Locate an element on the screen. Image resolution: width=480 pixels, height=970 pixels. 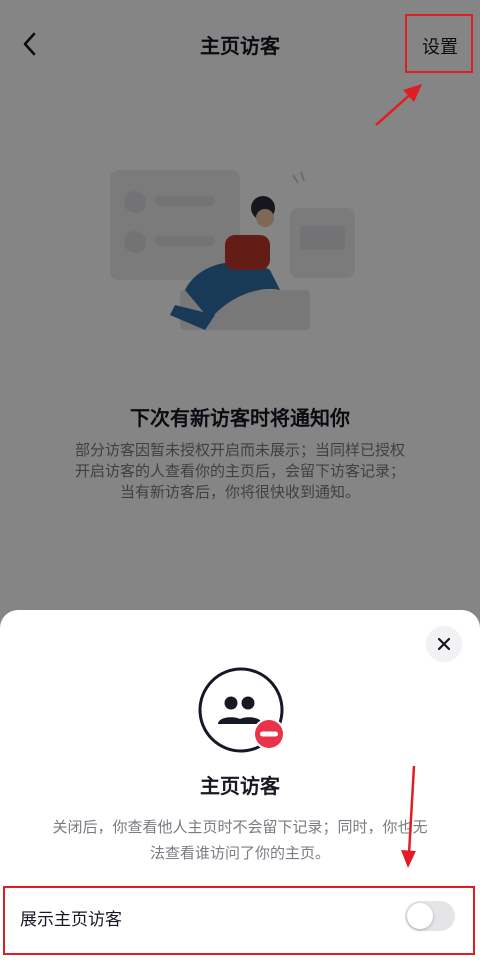
close-icon is located at coordinates (444, 644).